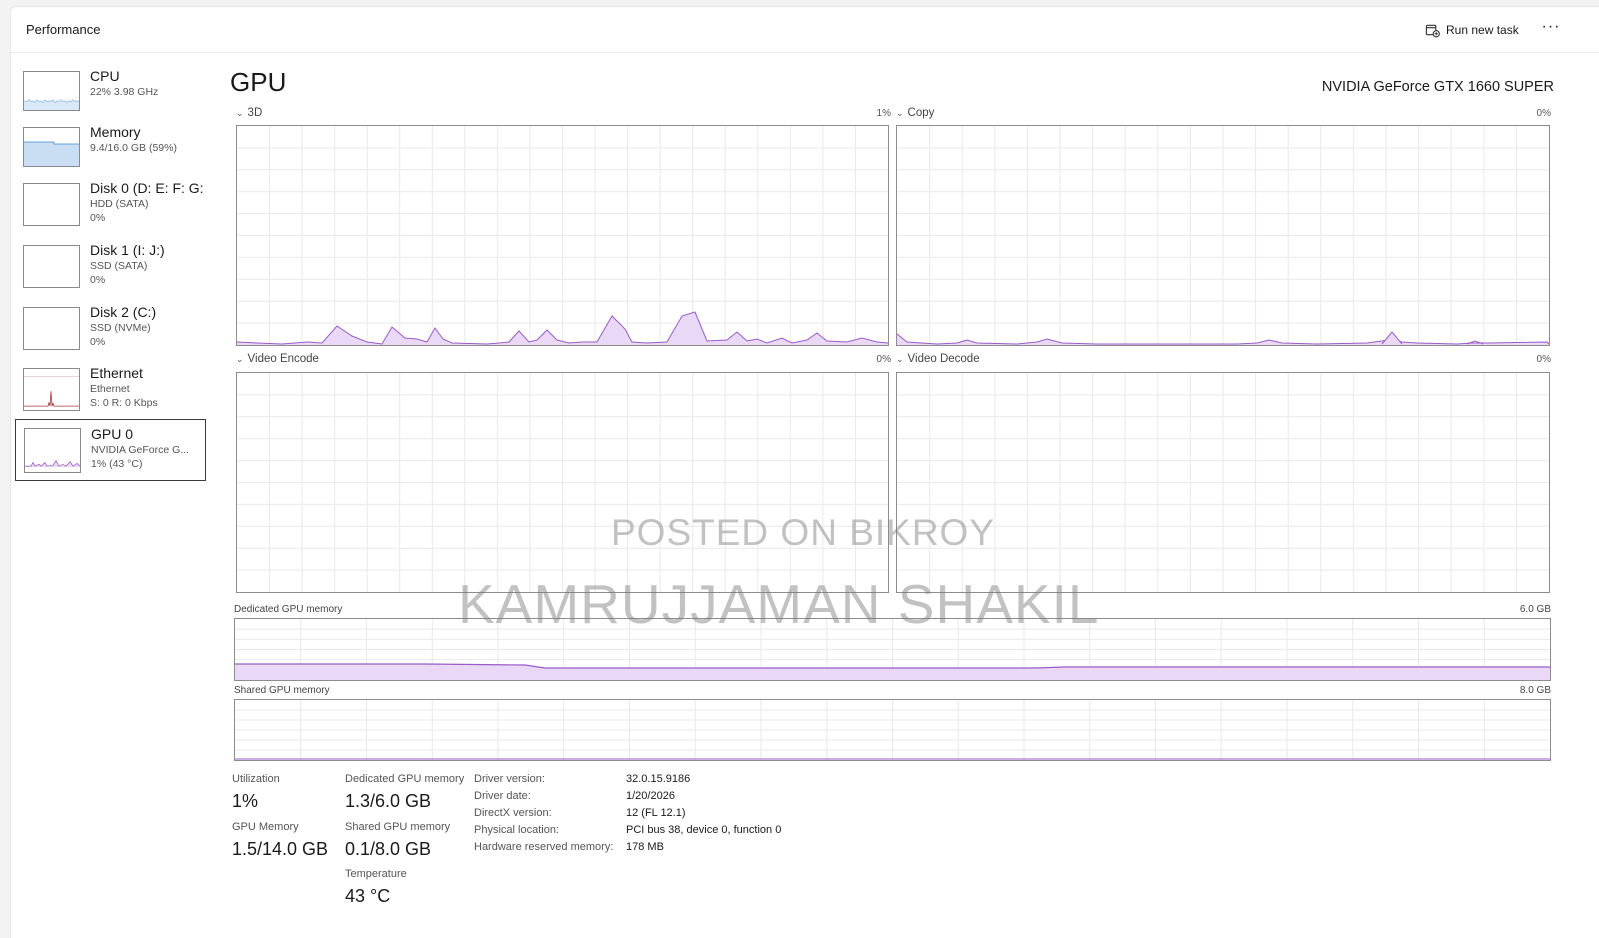 The width and height of the screenshot is (1599, 938). What do you see at coordinates (1432, 30) in the screenshot?
I see `run-task-icon` at bounding box center [1432, 30].